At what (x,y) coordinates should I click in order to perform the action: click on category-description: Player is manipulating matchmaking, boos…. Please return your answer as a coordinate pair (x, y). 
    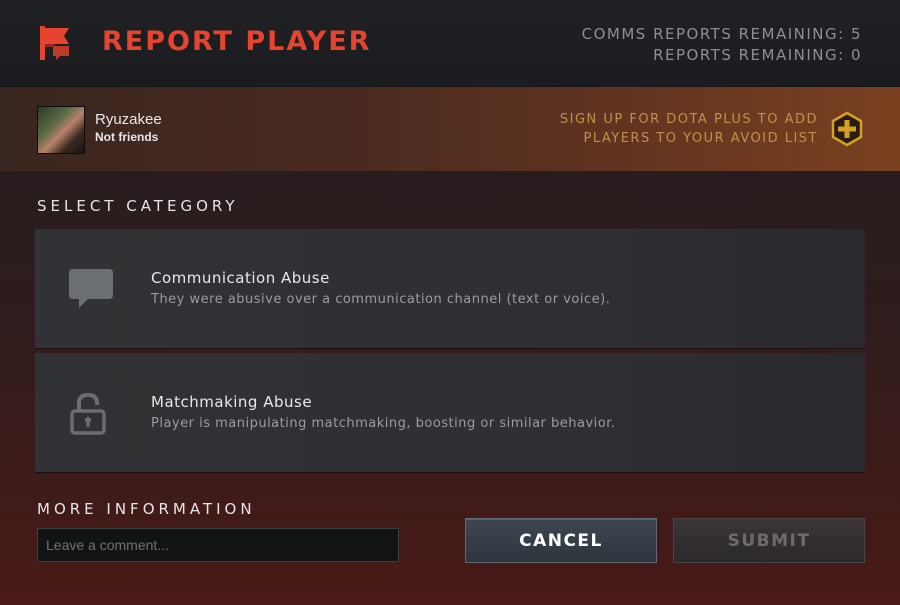
    Looking at the image, I should click on (383, 423).